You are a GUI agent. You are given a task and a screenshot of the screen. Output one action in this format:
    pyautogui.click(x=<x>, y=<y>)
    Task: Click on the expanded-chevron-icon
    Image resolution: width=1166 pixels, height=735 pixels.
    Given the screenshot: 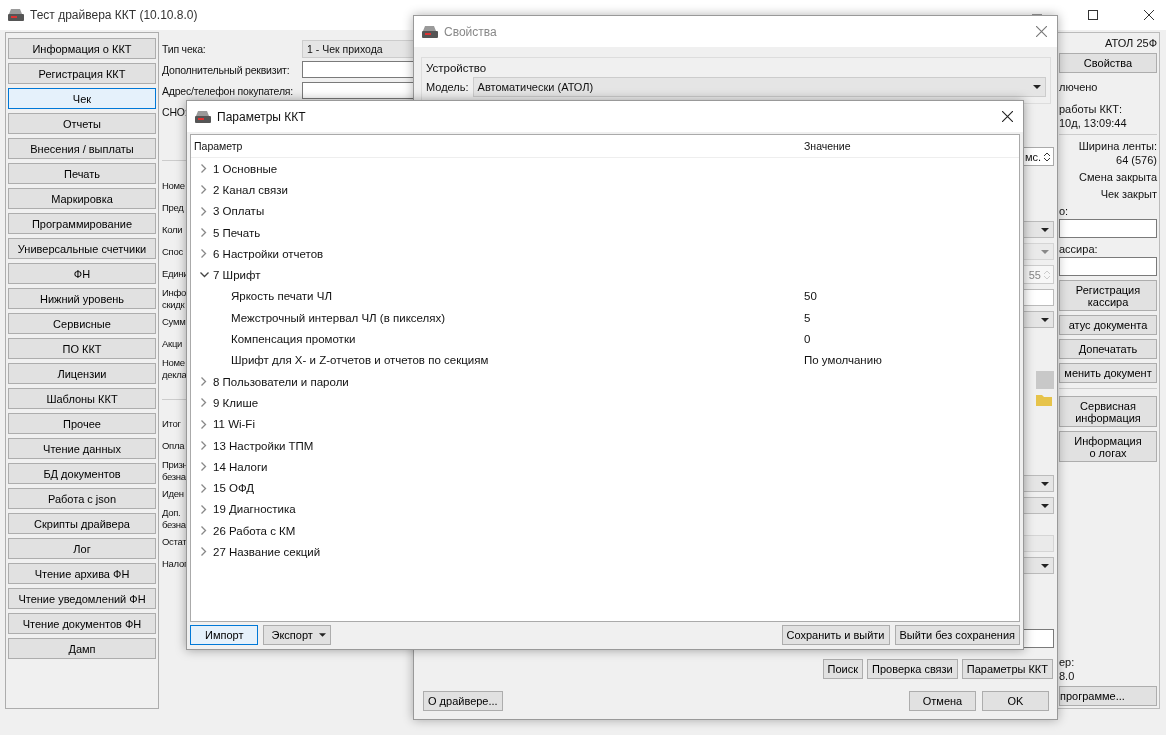 What is the action you would take?
    pyautogui.click(x=204, y=275)
    